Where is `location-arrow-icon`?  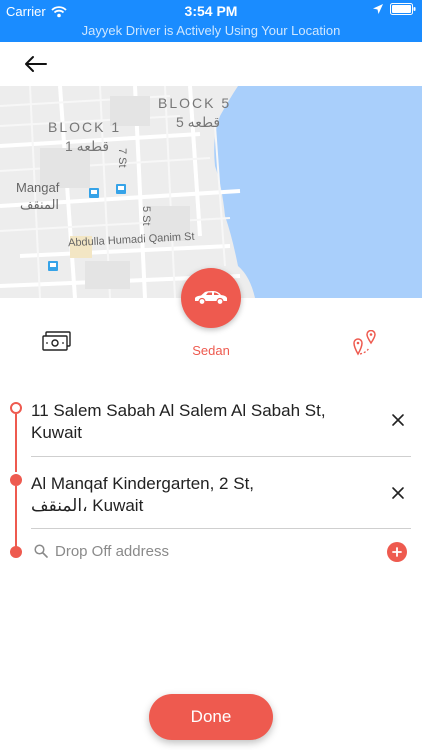
location-arrow-icon is located at coordinates (378, 9).